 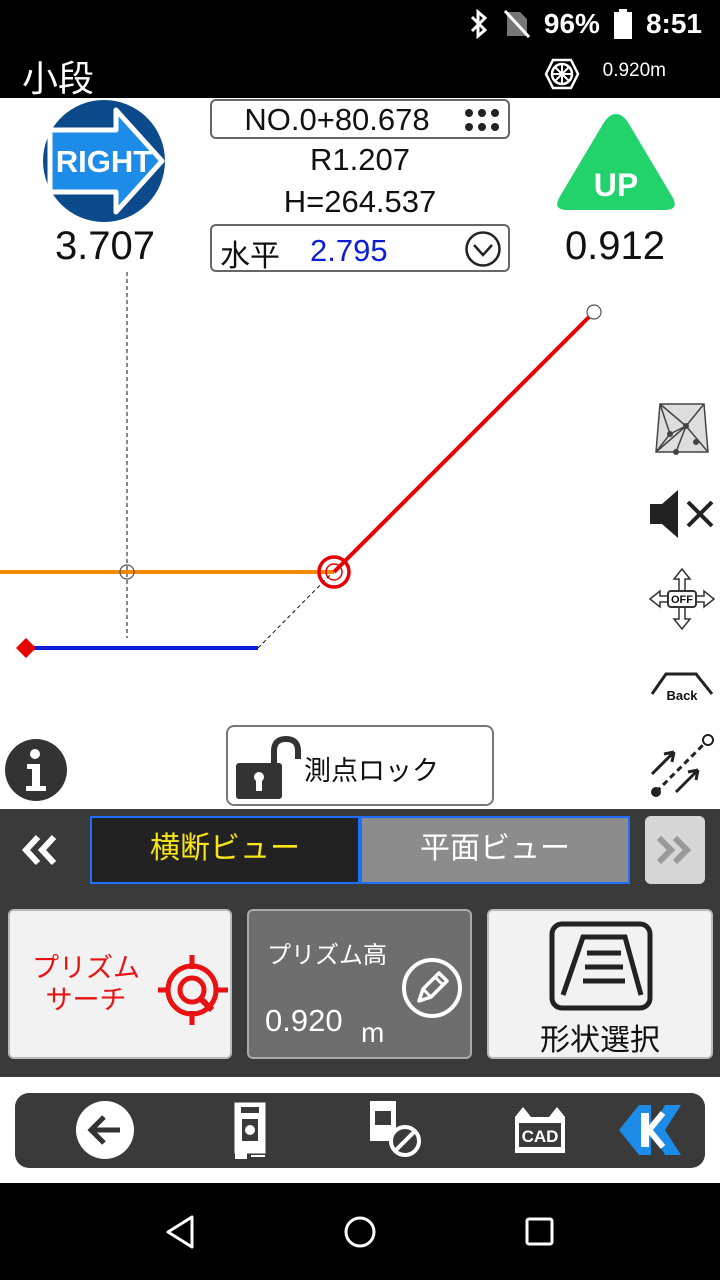 I want to click on nav-home-icon, so click(x=360, y=1232).